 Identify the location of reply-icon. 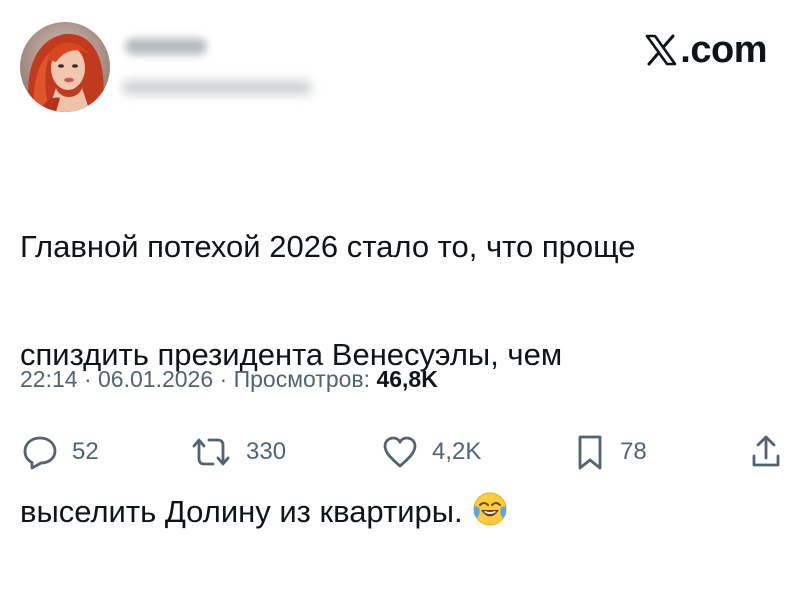
(40, 452).